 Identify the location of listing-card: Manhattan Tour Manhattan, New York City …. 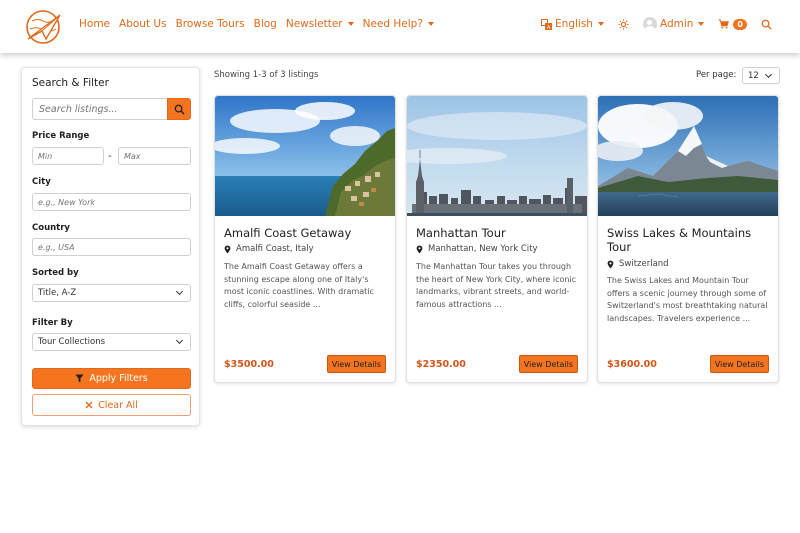
(497, 239).